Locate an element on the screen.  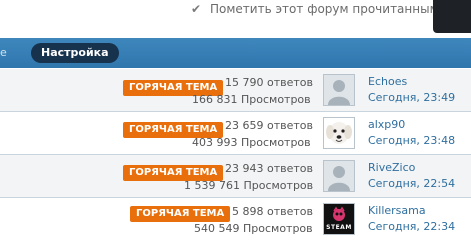
last-post-date: Сегодня, 23:48 is located at coordinates (411, 140).